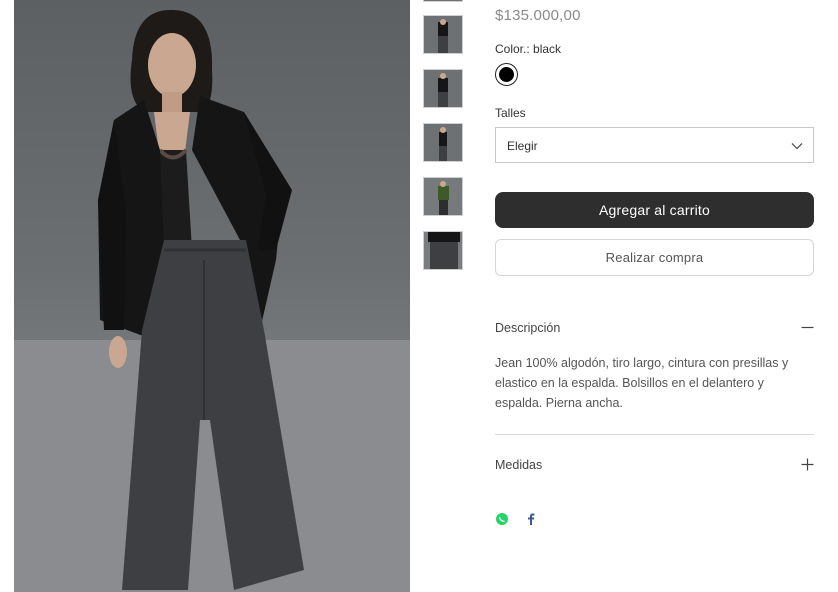 This screenshot has width=838, height=592. Describe the element at coordinates (654, 434) in the screenshot. I see `accordion-divider` at that location.